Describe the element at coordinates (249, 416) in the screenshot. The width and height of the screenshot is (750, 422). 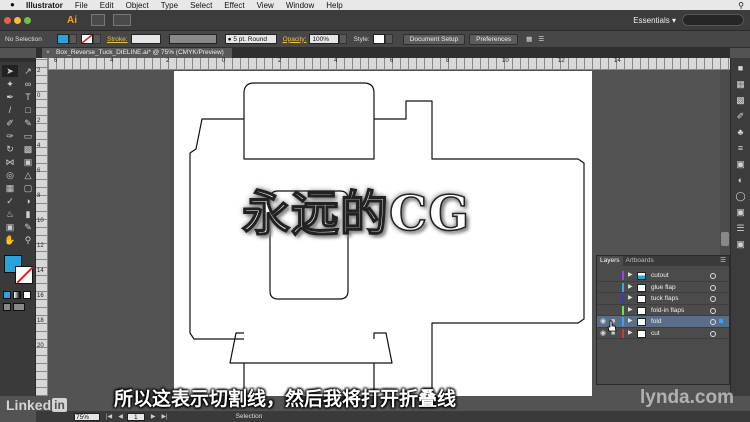
I see `current-tool-status: Selection` at that location.